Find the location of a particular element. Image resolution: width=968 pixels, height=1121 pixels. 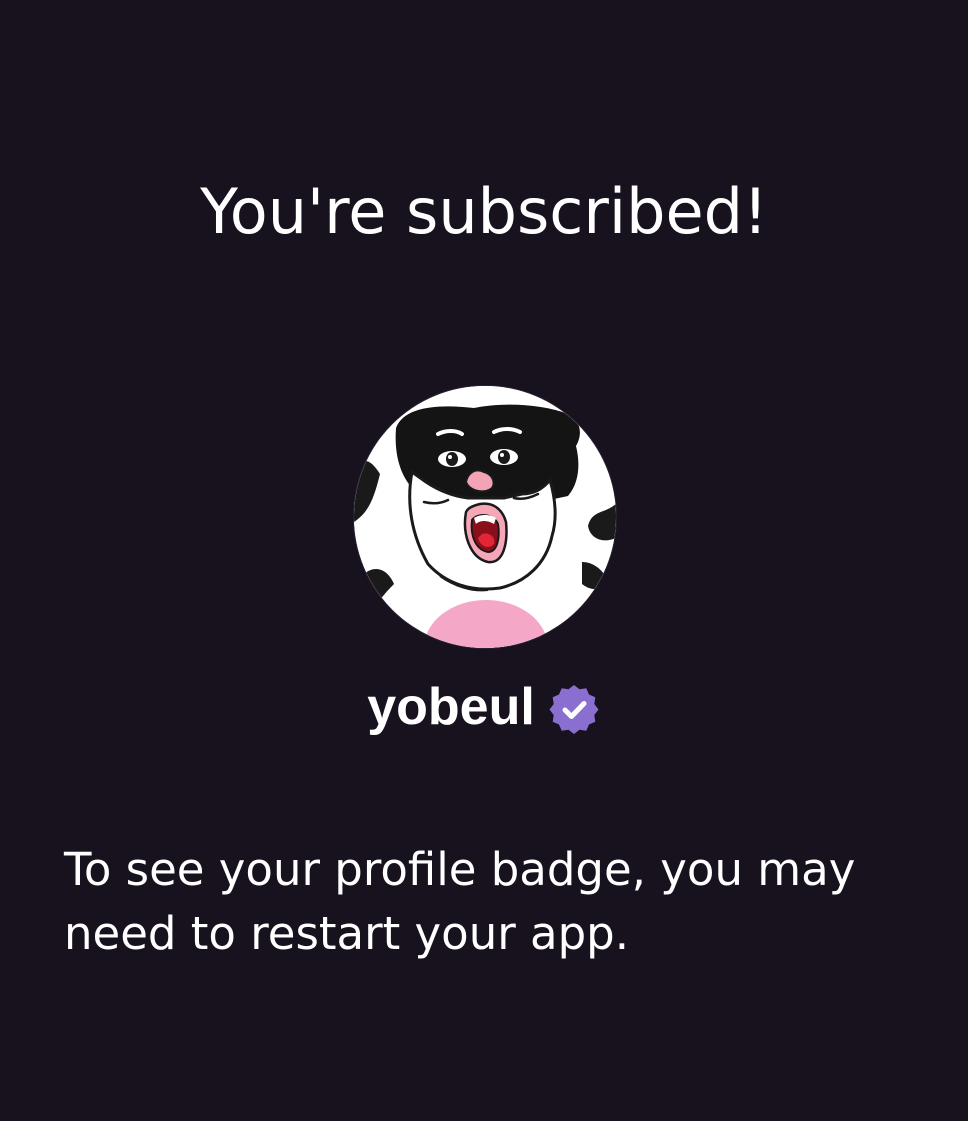

page-title: You're subscribed! is located at coordinates (484, 211).